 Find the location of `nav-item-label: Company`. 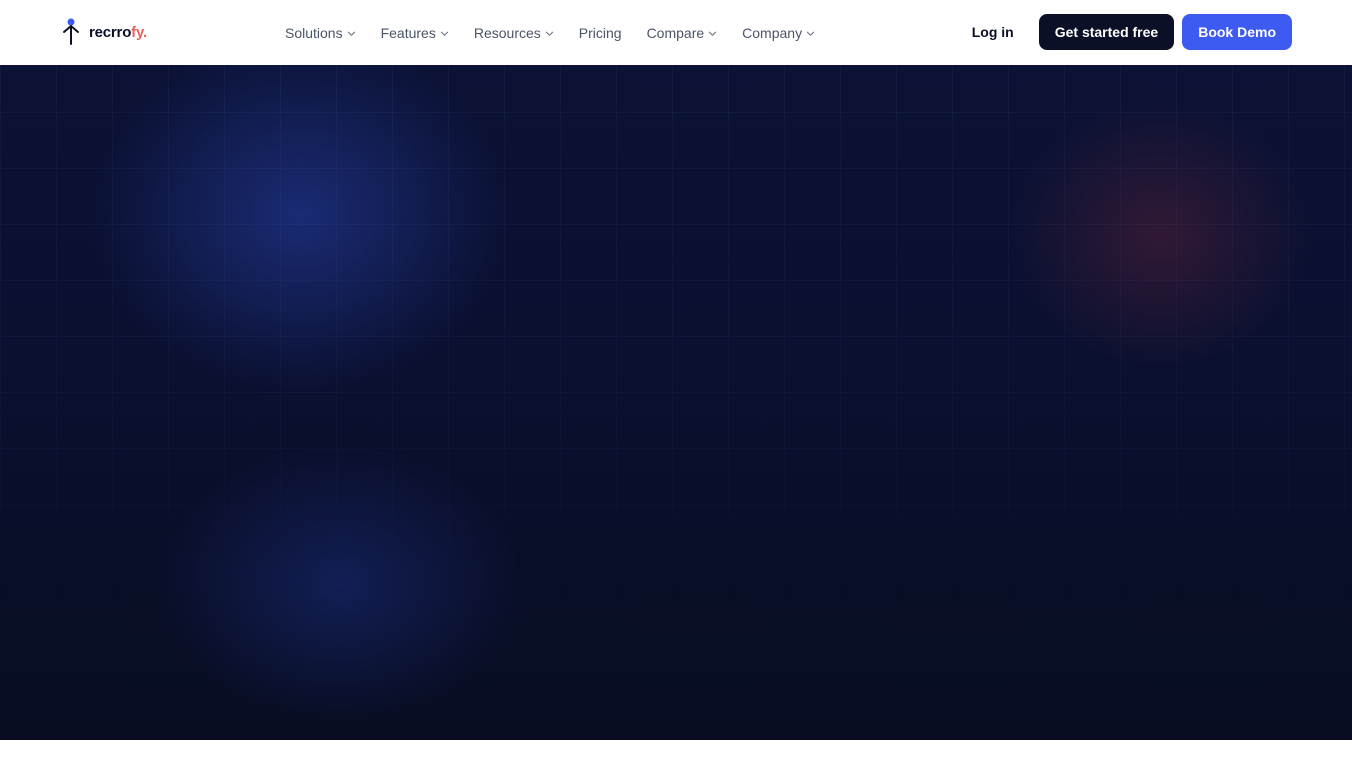

nav-item-label: Company is located at coordinates (772, 32).